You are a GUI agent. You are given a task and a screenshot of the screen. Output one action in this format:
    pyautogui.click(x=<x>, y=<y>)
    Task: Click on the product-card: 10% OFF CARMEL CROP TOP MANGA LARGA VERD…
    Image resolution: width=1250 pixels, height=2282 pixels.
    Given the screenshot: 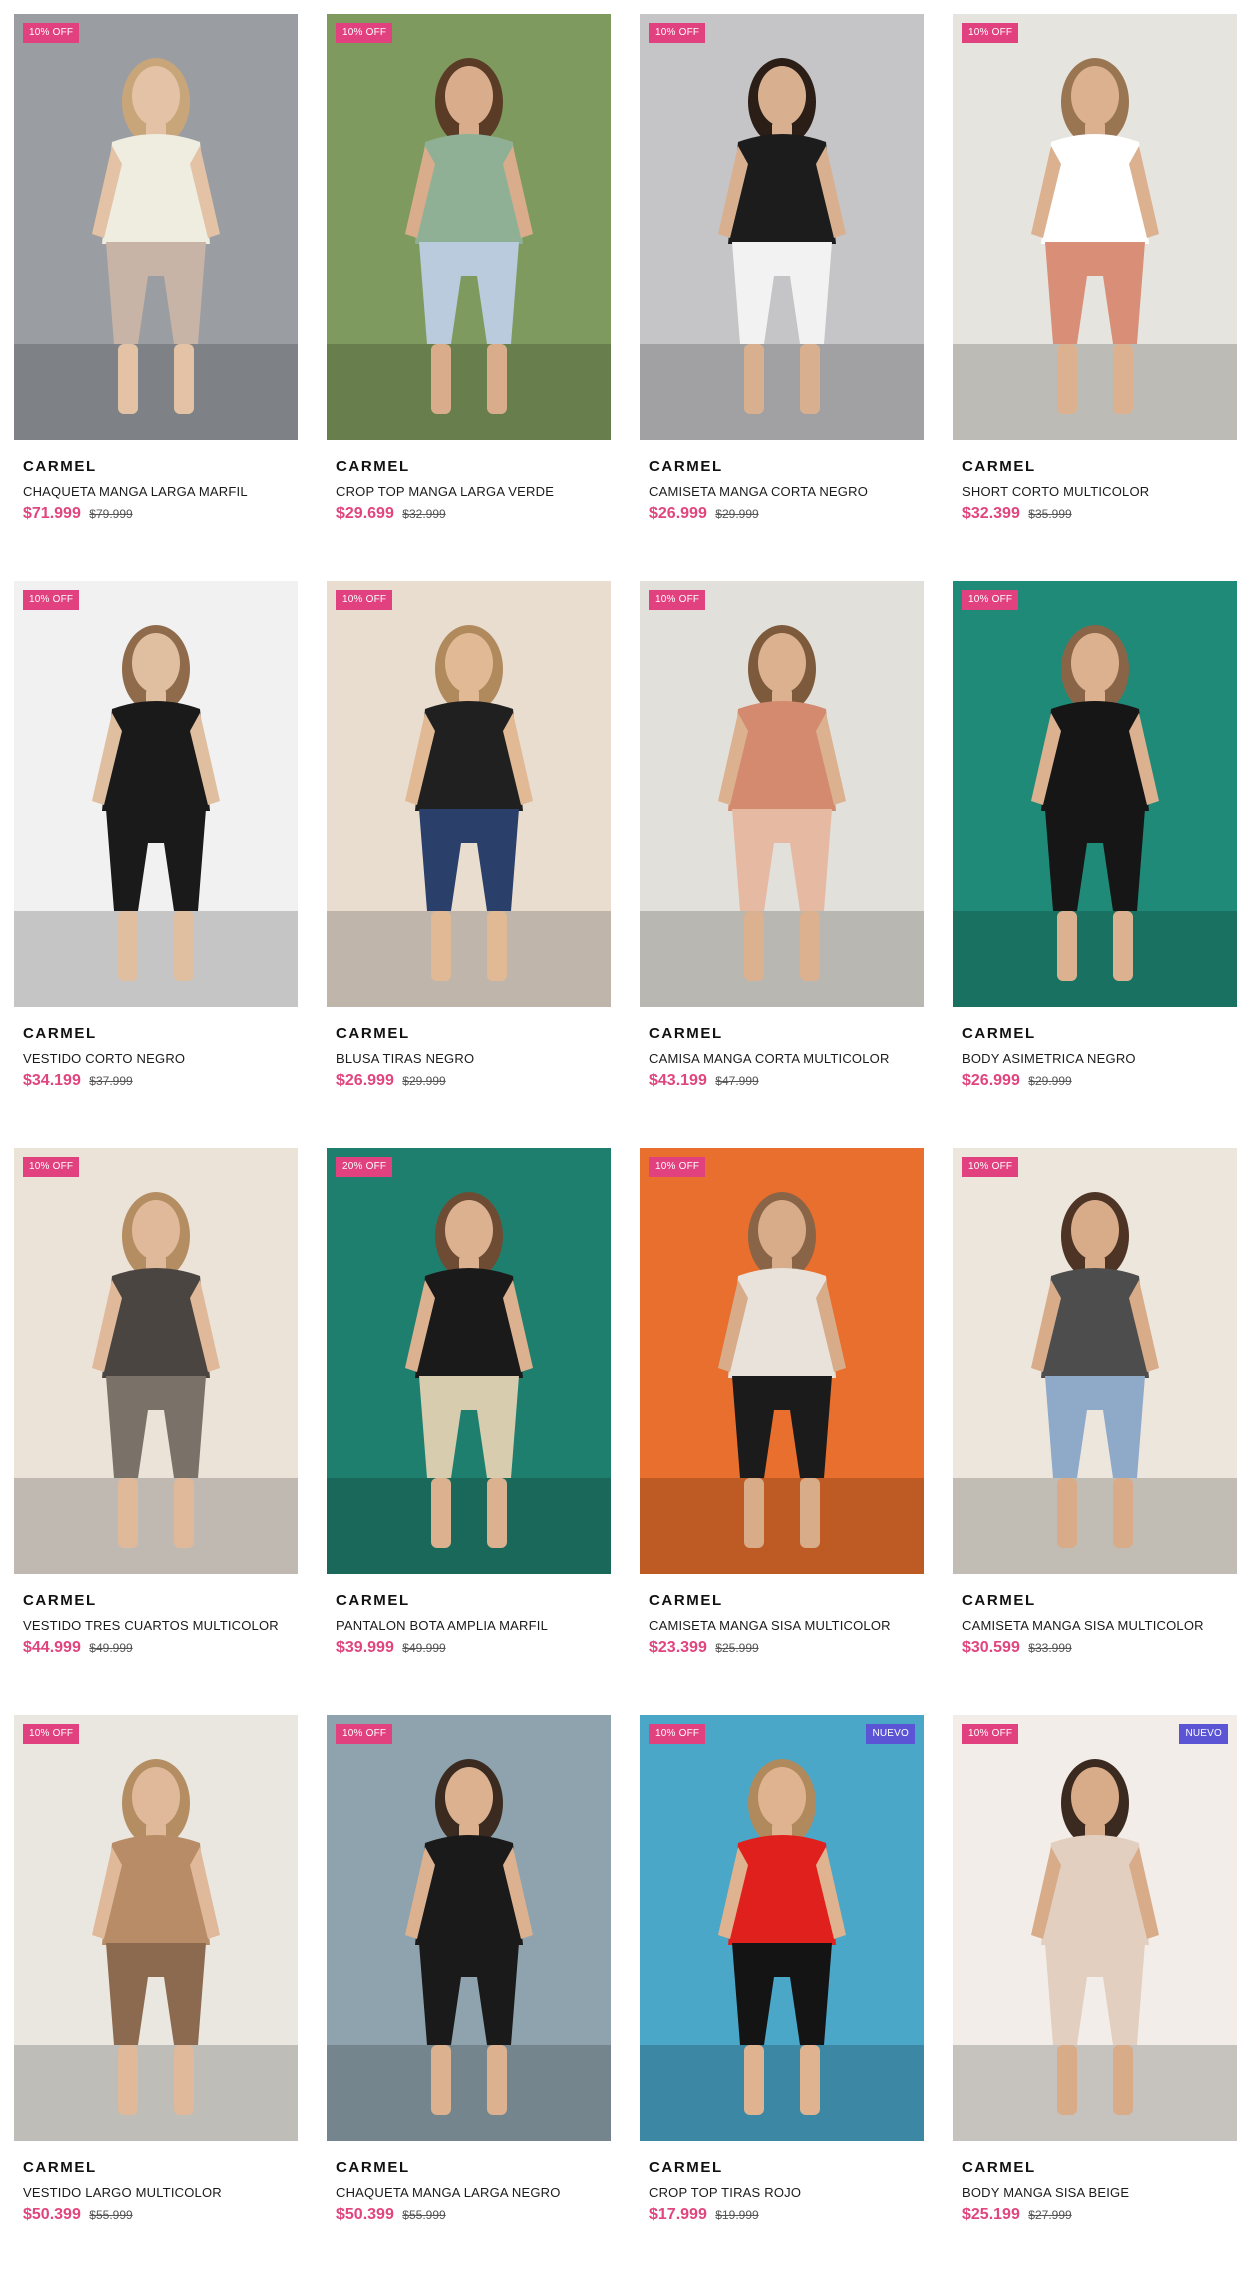 What is the action you would take?
    pyautogui.click(x=469, y=297)
    